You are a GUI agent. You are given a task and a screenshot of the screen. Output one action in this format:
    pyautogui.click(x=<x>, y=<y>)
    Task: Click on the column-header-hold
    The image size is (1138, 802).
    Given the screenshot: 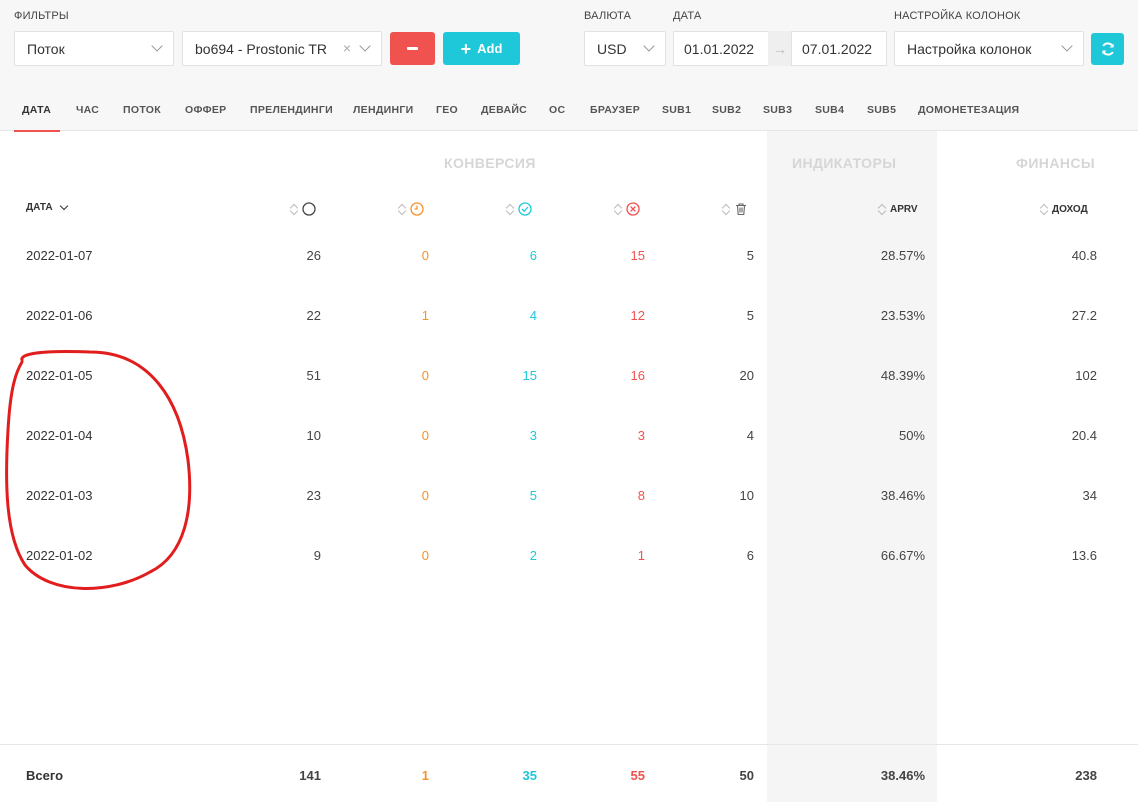 What is the action you would take?
    pyautogui.click(x=411, y=209)
    